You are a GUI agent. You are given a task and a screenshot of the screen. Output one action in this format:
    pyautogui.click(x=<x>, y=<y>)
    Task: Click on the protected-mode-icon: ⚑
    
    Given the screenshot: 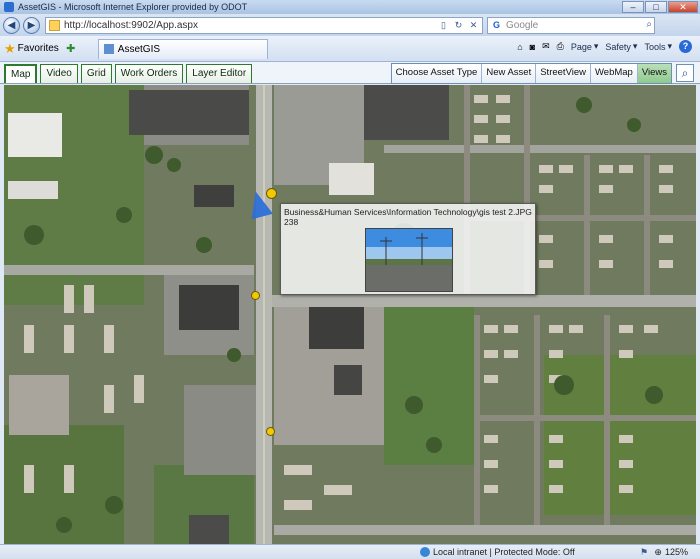 What is the action you would take?
    pyautogui.click(x=644, y=552)
    